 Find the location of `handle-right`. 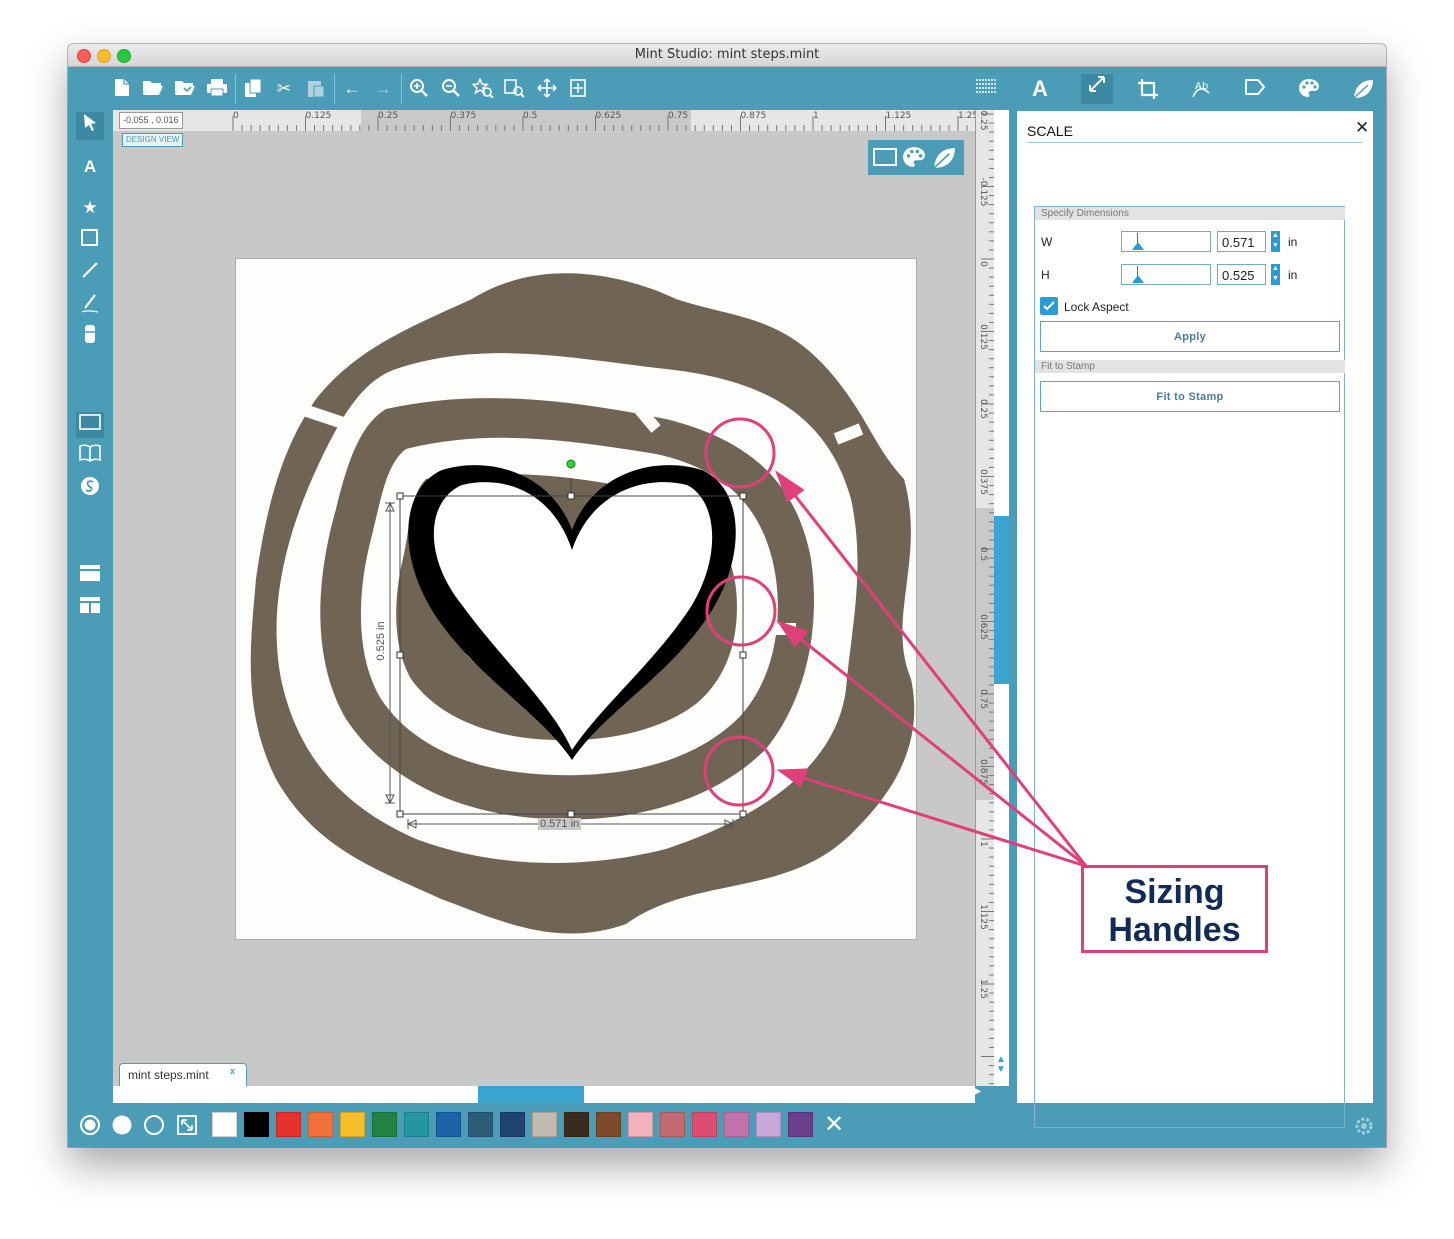

handle-right is located at coordinates (743, 655).